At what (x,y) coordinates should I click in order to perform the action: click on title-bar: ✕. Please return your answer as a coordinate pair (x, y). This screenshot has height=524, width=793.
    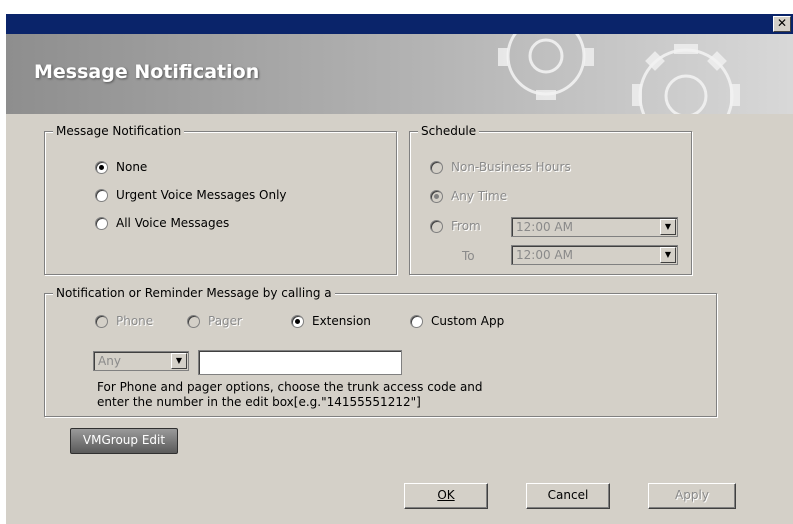
    Looking at the image, I should click on (399, 24).